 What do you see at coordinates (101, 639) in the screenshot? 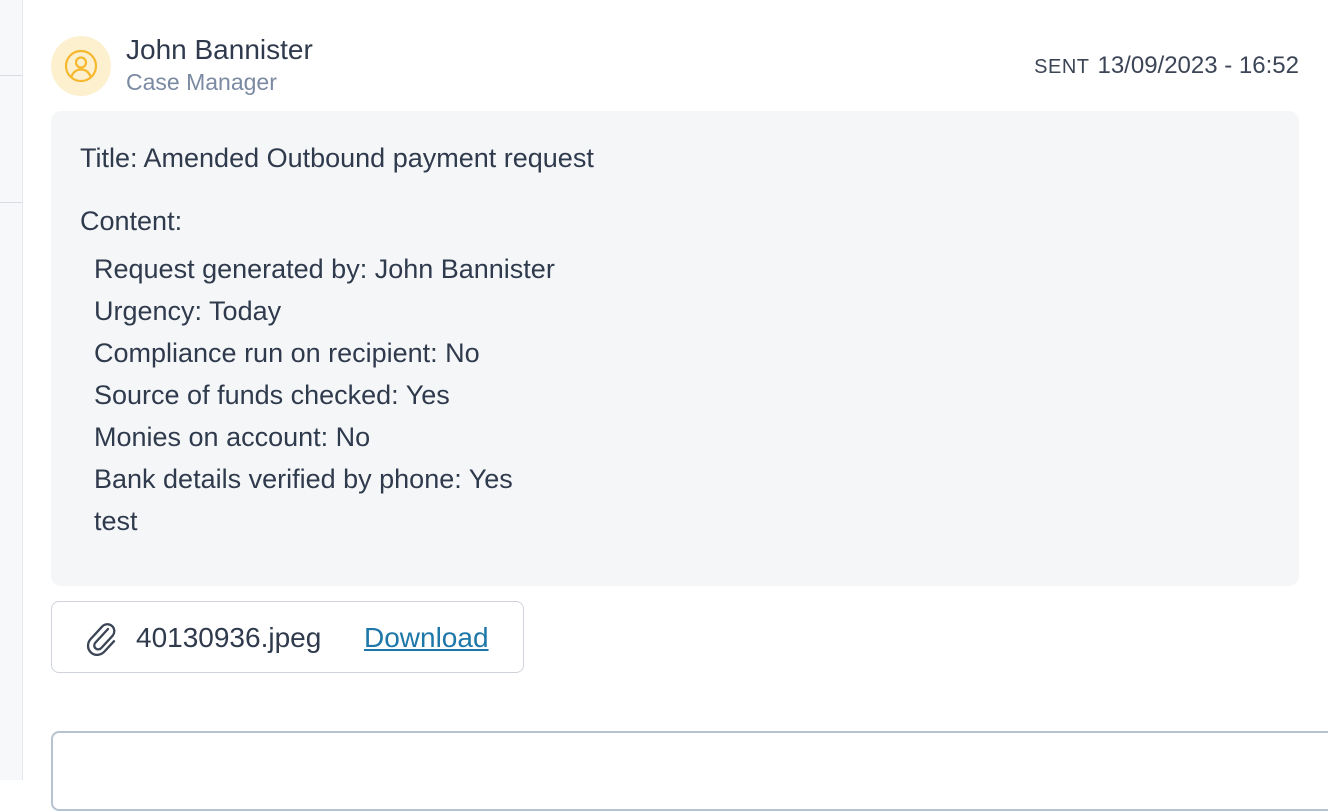
I see `paperclip-icon` at bounding box center [101, 639].